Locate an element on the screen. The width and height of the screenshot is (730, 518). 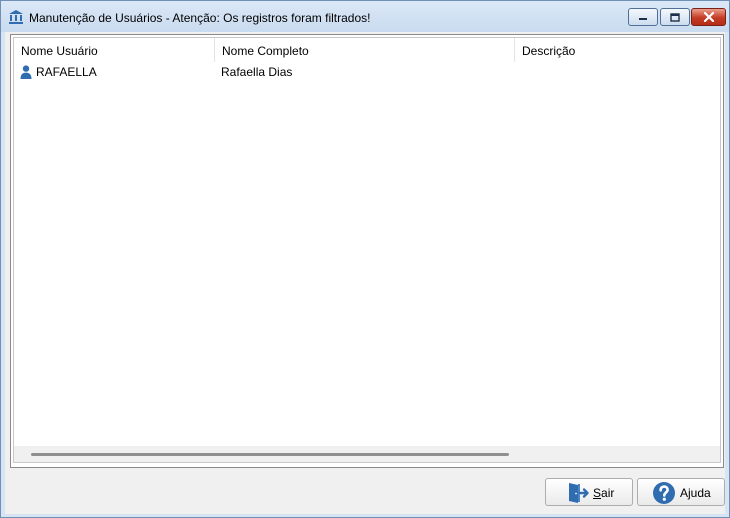
minimize-icon is located at coordinates (643, 19).